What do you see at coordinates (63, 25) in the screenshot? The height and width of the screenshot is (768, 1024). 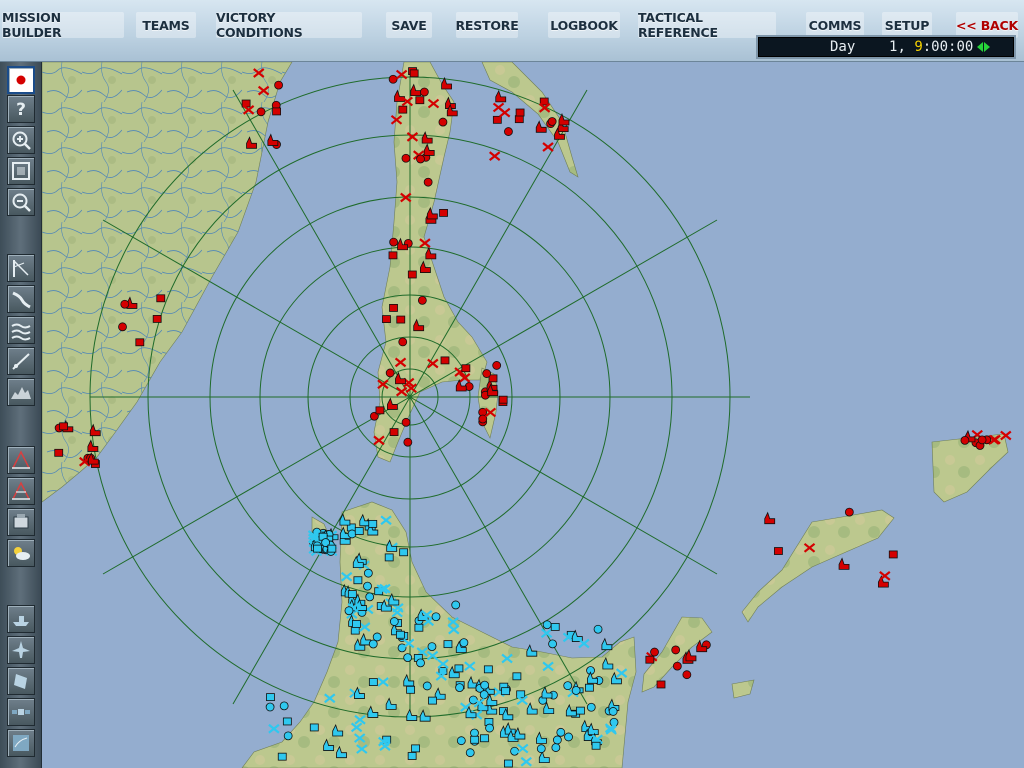 I see `mission-builder-button: MISSION BUILDER` at bounding box center [63, 25].